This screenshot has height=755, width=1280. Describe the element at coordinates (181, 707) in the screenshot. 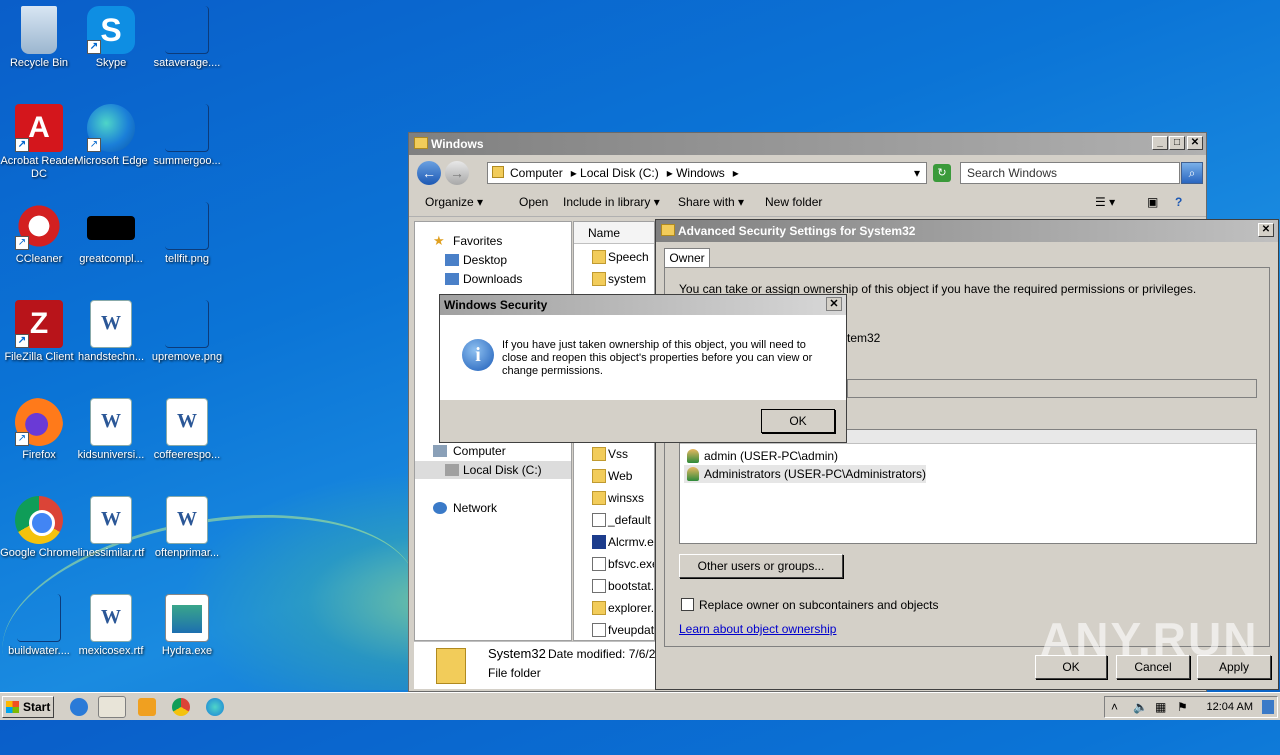

I see `chrome-taskbar-icon` at that location.